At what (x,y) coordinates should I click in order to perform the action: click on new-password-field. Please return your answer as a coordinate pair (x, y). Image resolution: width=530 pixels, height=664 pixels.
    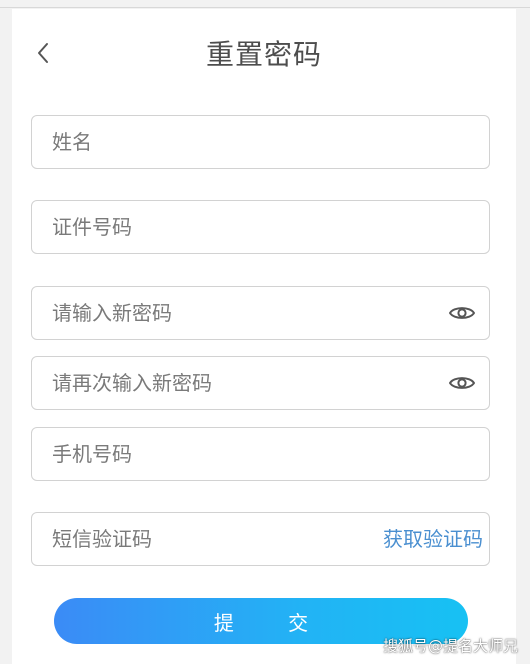
    Looking at the image, I should click on (260, 313).